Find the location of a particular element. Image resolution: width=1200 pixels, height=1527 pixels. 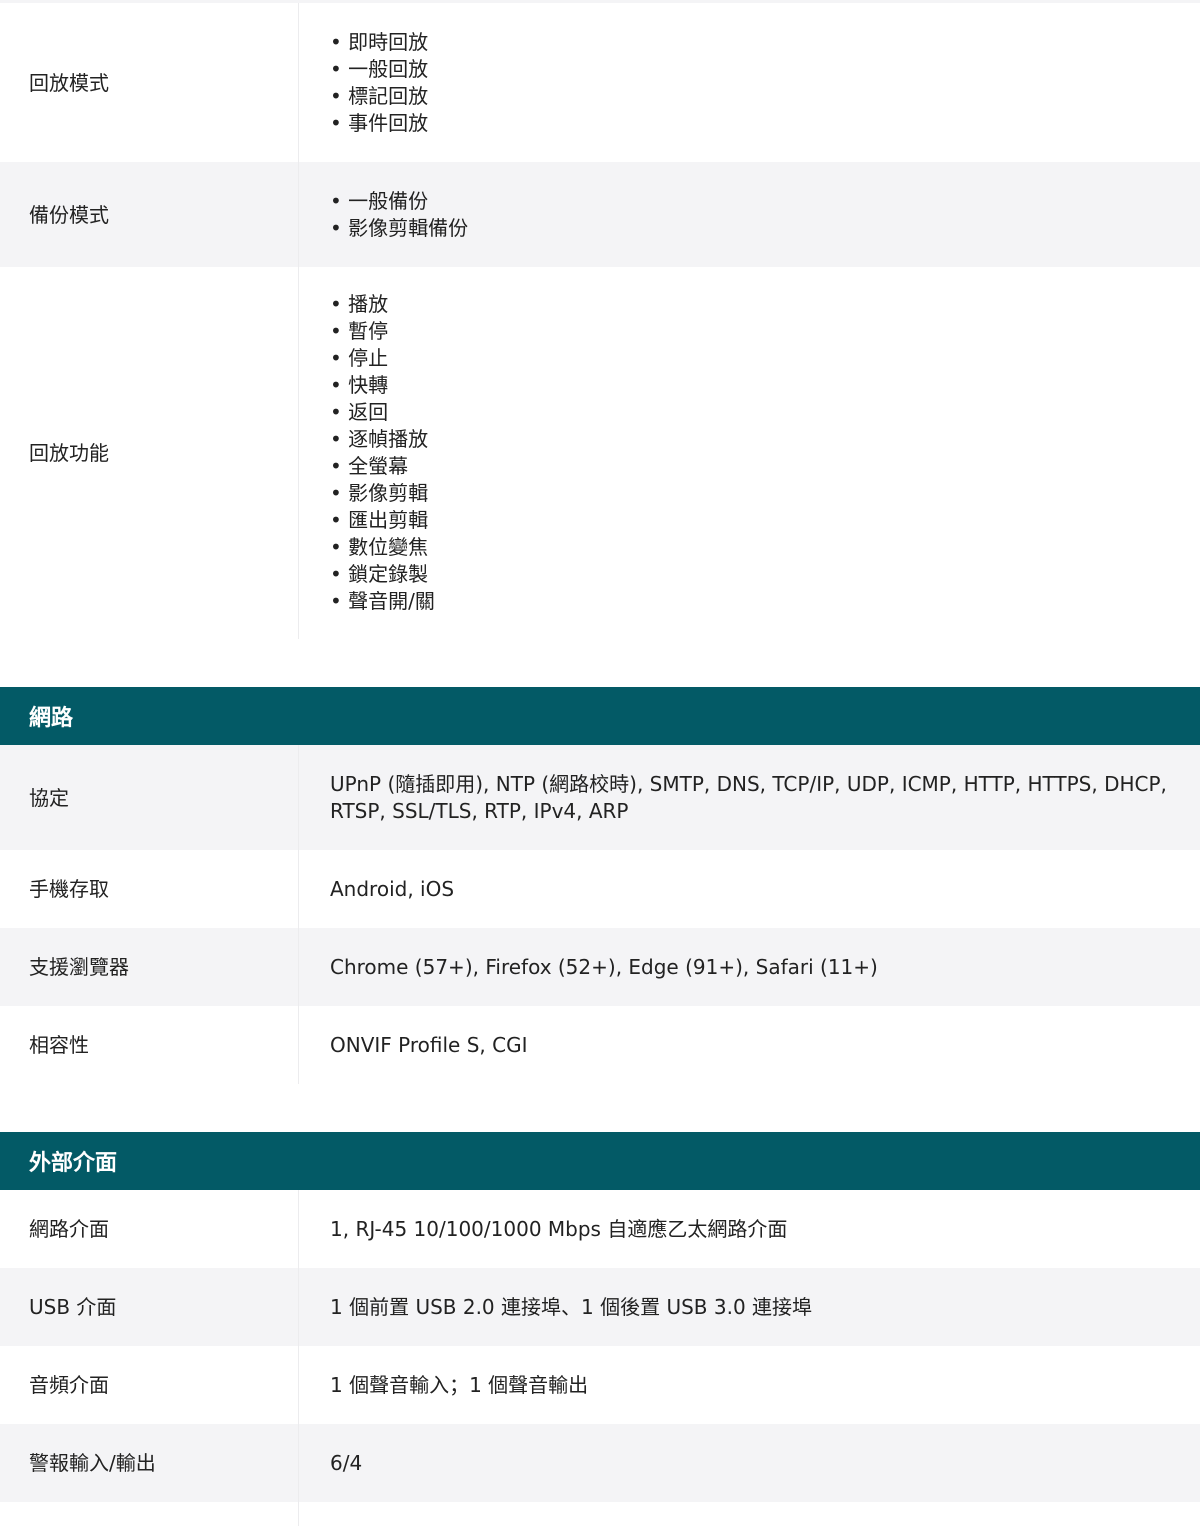

spec-value: 6/4 is located at coordinates (346, 1462).